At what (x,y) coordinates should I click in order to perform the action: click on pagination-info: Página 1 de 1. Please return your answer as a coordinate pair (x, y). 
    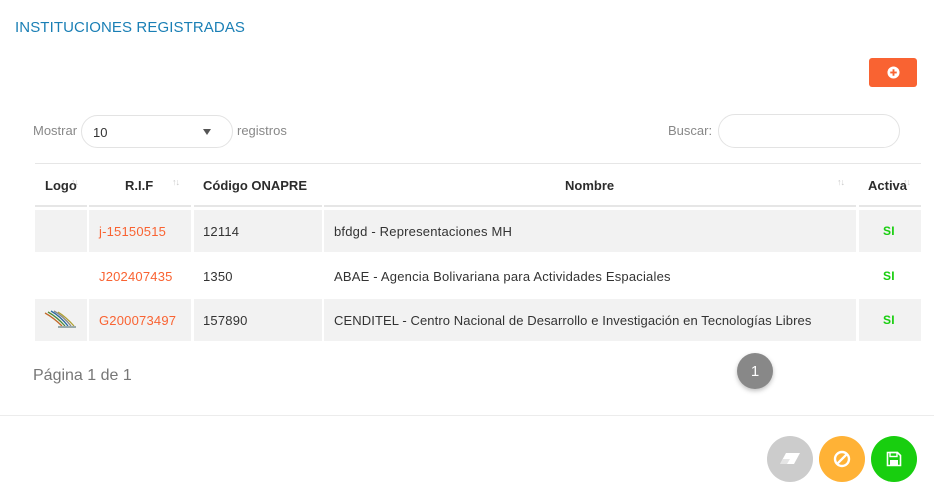
    Looking at the image, I should click on (82, 375).